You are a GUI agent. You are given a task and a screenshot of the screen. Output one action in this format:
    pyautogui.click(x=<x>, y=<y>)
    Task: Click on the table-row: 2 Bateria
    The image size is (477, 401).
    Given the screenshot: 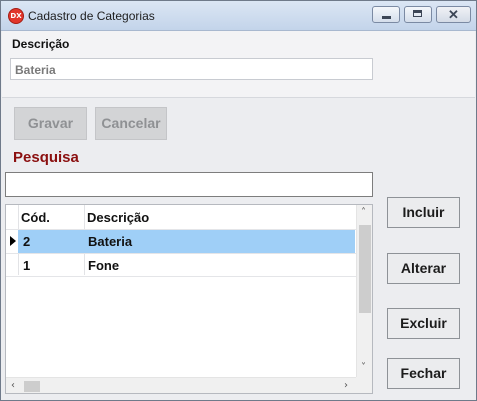 What is the action you would take?
    pyautogui.click(x=181, y=241)
    